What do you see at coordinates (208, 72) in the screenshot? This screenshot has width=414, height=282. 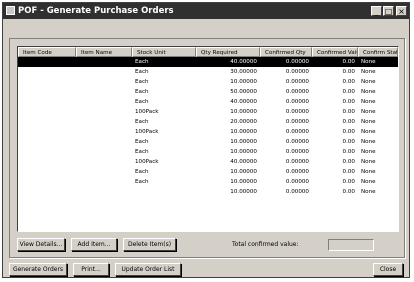 I see `table-row: Each 30.00000 0.00000 0.00 None` at bounding box center [208, 72].